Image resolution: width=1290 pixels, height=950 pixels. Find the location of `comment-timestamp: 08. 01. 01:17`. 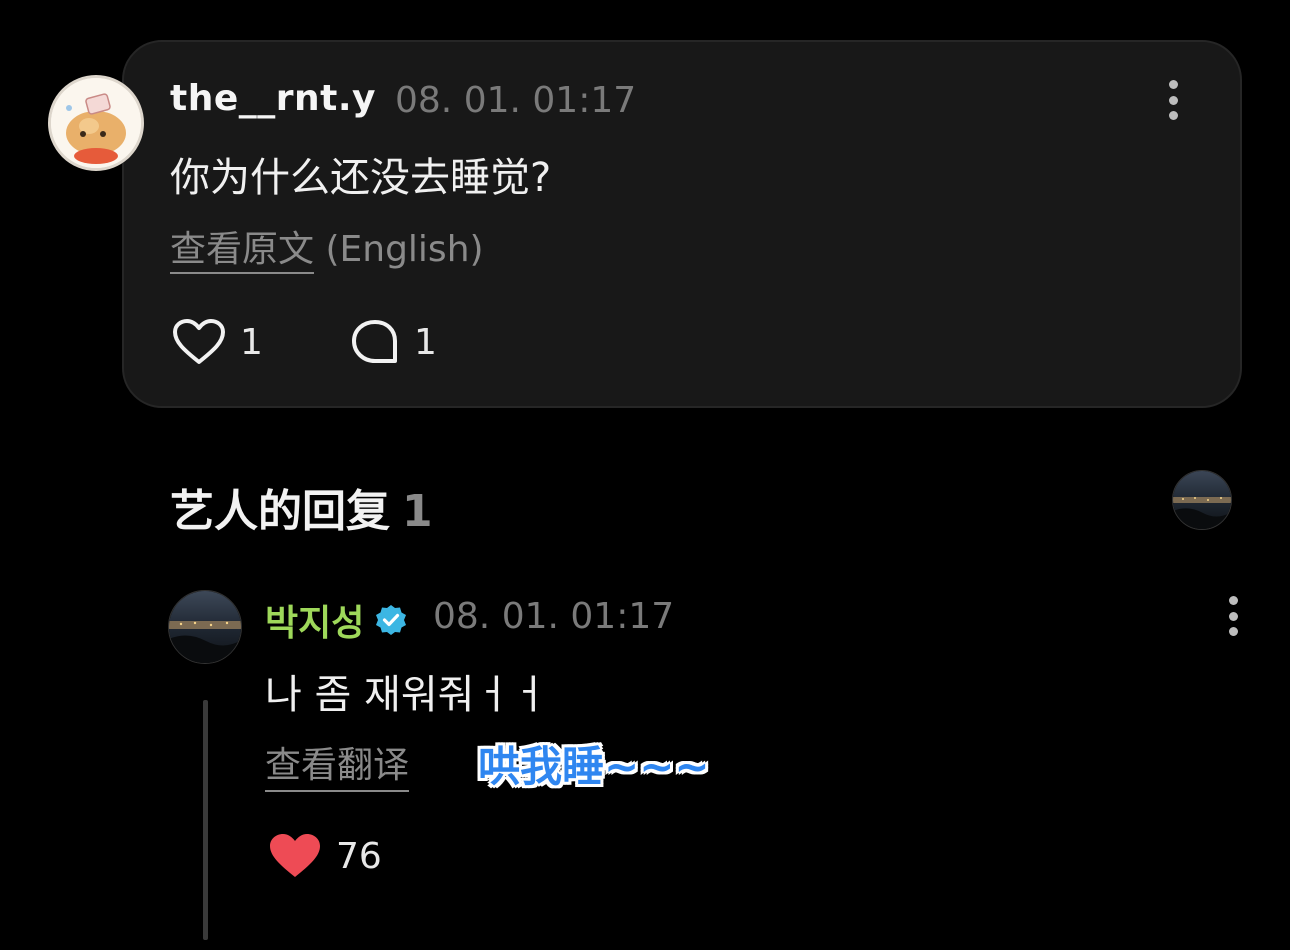

comment-timestamp: 08. 01. 01:17 is located at coordinates (516, 100).